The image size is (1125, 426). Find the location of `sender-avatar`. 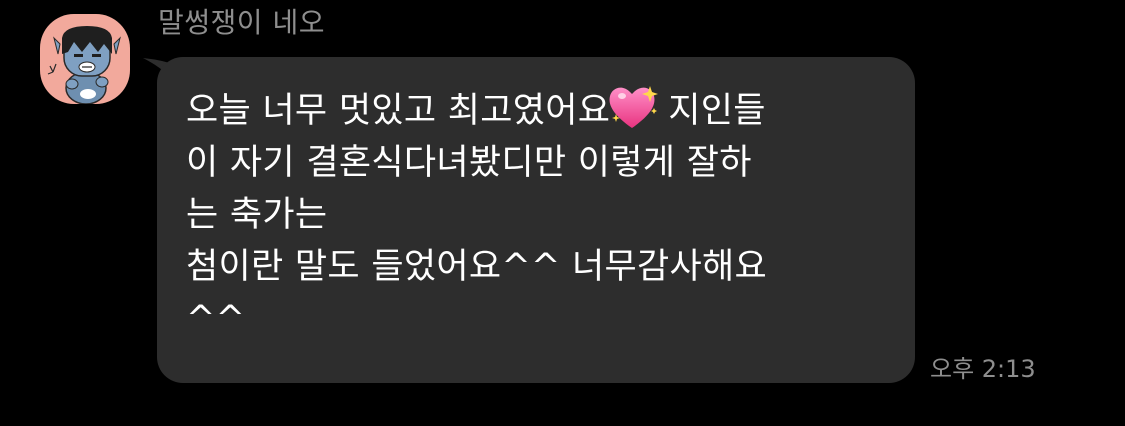

sender-avatar is located at coordinates (85, 59).